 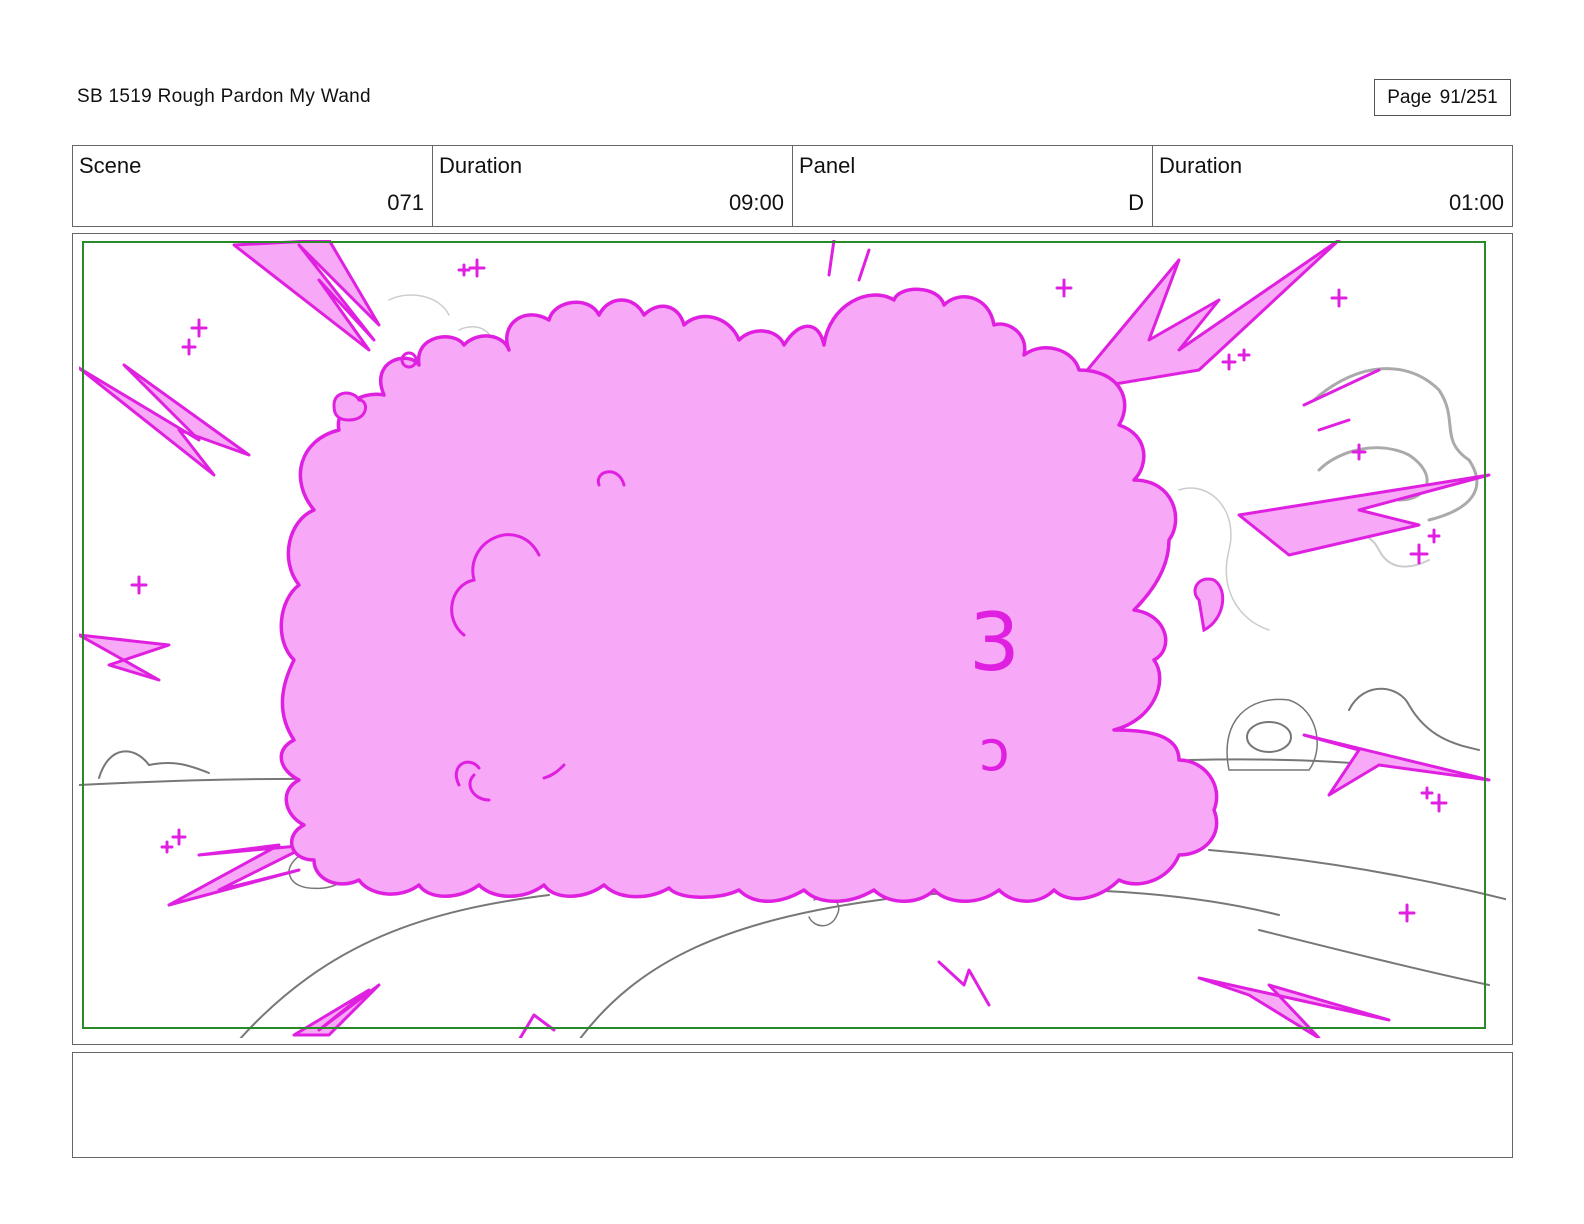 What do you see at coordinates (1332, 186) in the screenshot?
I see `panel-duration-cell: Duration 01:00` at bounding box center [1332, 186].